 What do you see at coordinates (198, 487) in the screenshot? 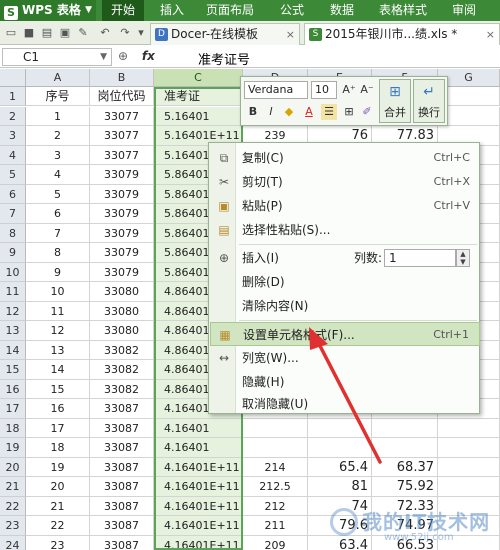
I see `cell-exam-id: 4.16401E+11` at bounding box center [198, 487].